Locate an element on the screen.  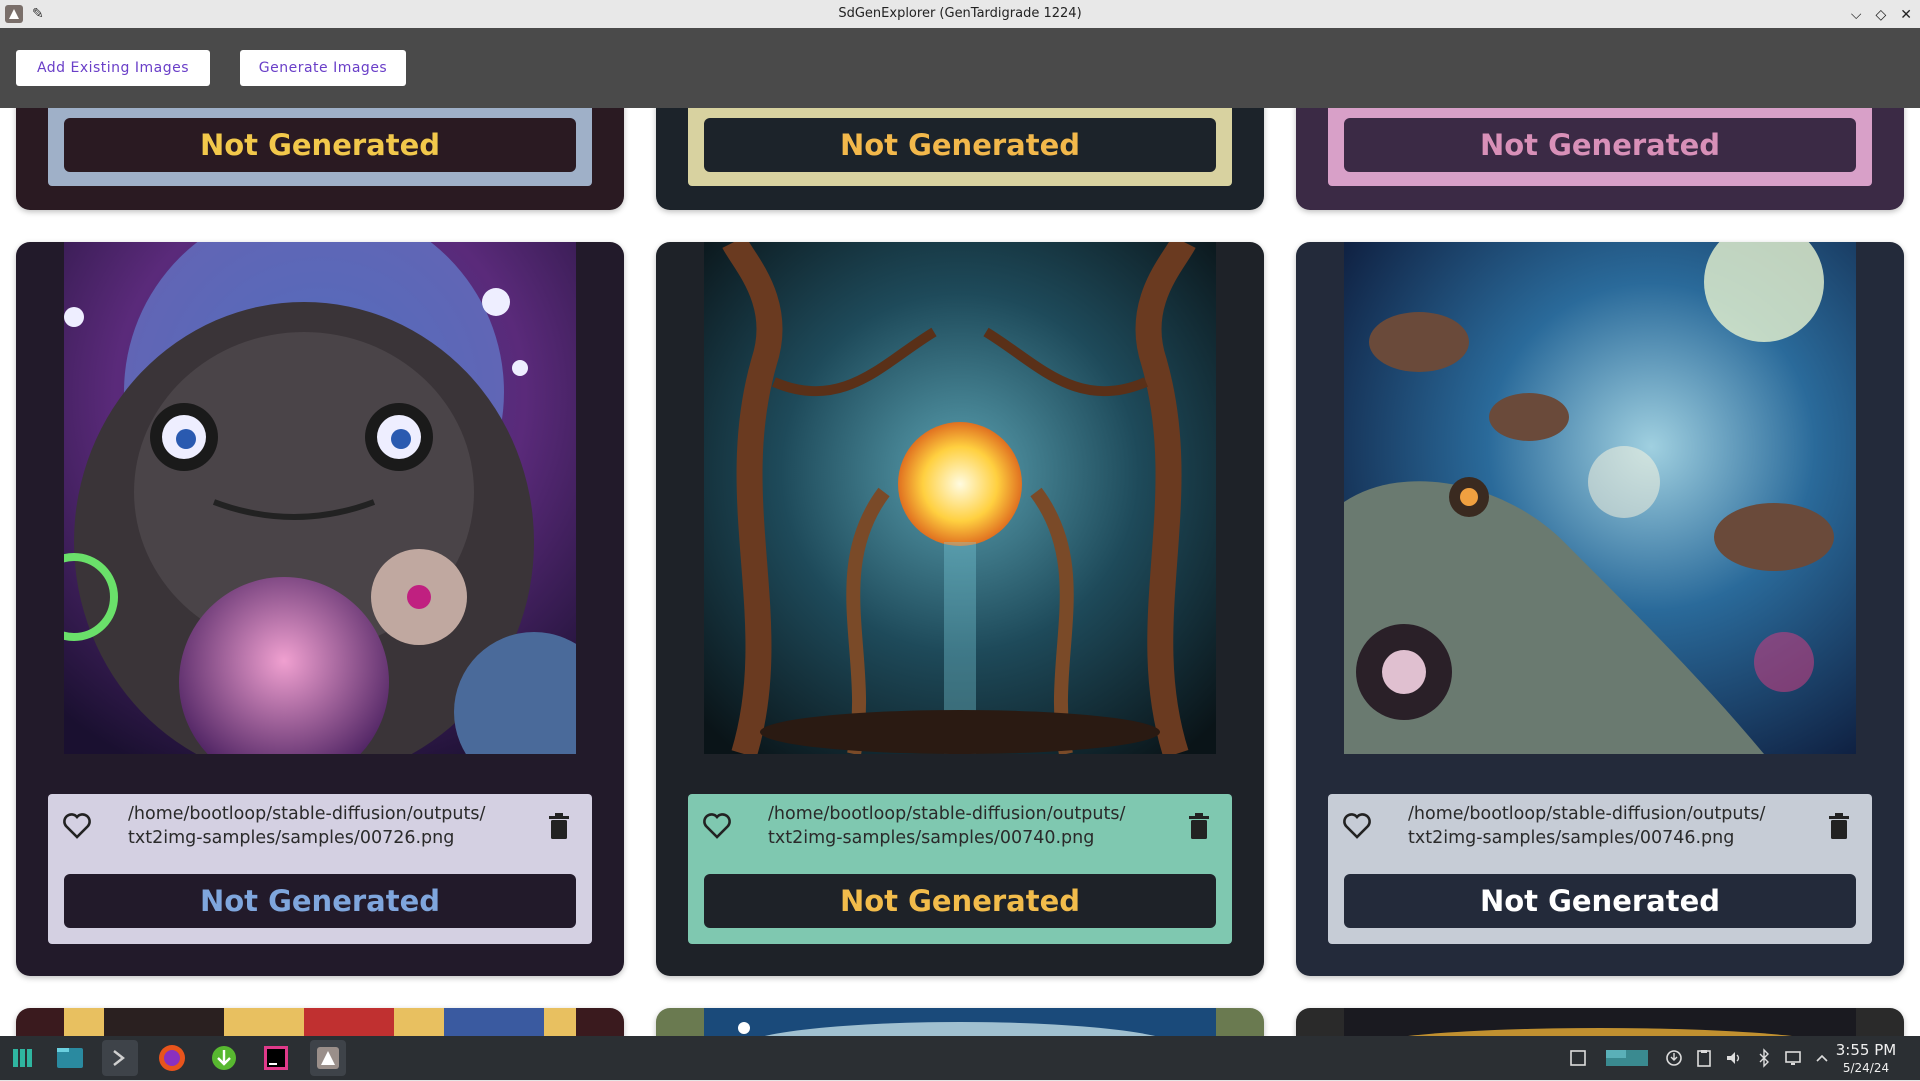
add-existing-images-button: Add Existing Images is located at coordinates (113, 68).